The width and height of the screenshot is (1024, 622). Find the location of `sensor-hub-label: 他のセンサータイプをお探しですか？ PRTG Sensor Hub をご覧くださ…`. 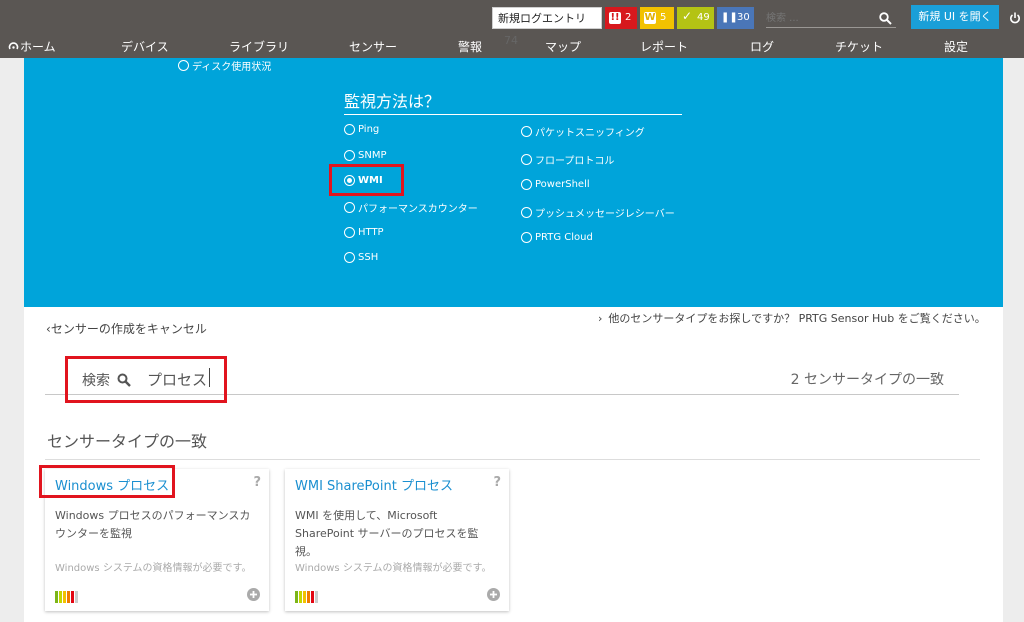

sensor-hub-label: 他のセンサータイプをお探しですか？ PRTG Sensor Hub をご覧くださ… is located at coordinates (797, 318).